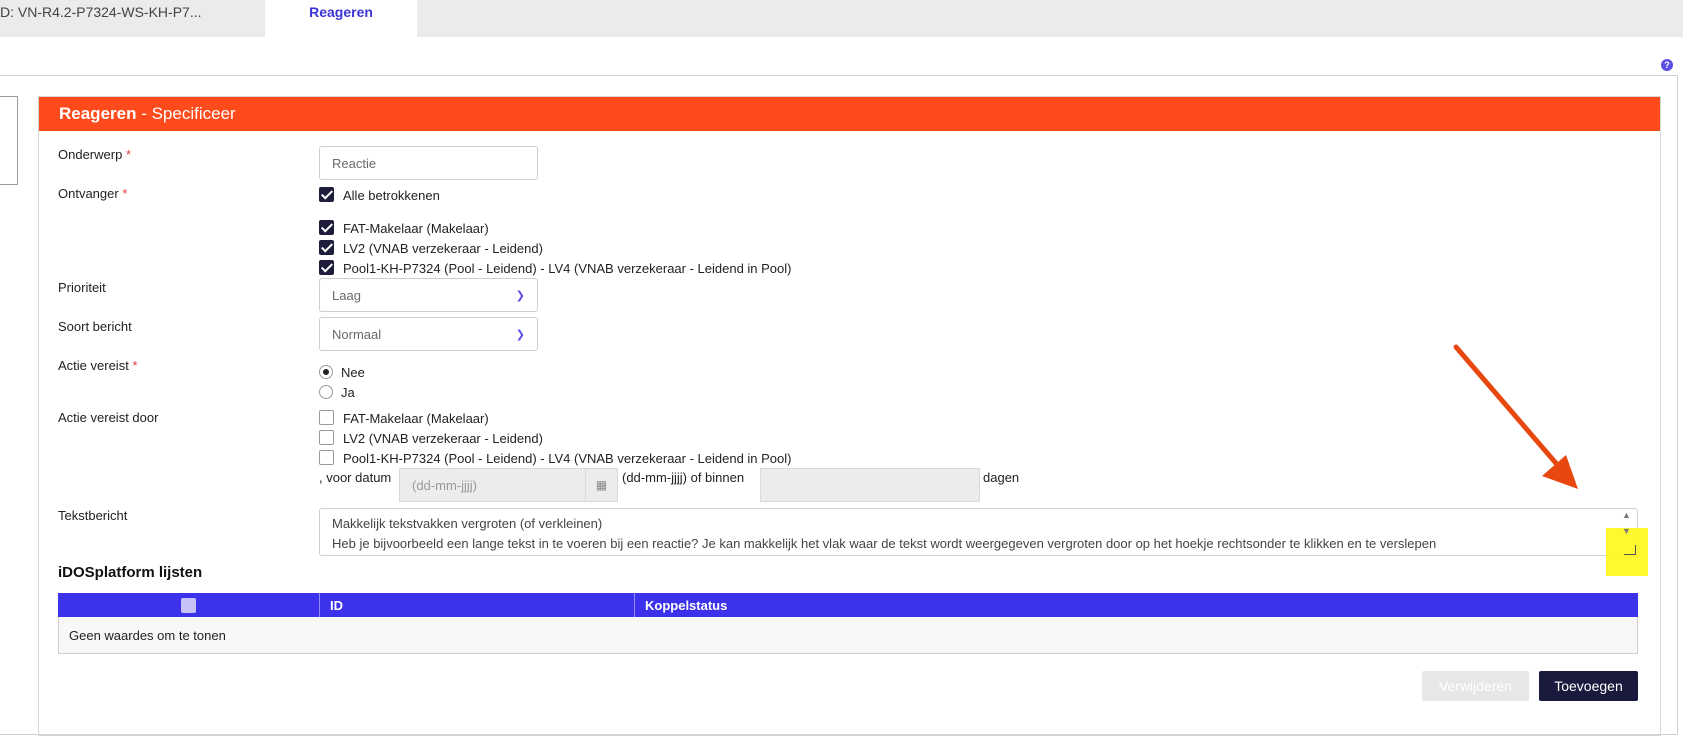 The image size is (1683, 736). What do you see at coordinates (428, 295) in the screenshot?
I see `prioriteit-select: Laag ❯` at bounding box center [428, 295].